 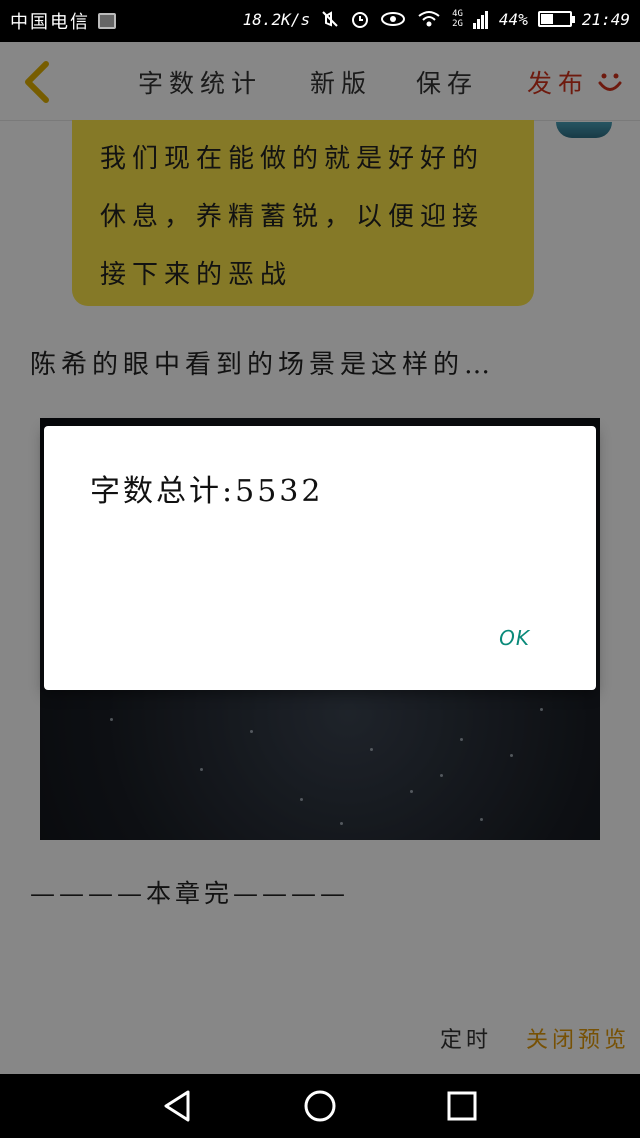 I want to click on status-left: 中国电信, so click(x=63, y=21).